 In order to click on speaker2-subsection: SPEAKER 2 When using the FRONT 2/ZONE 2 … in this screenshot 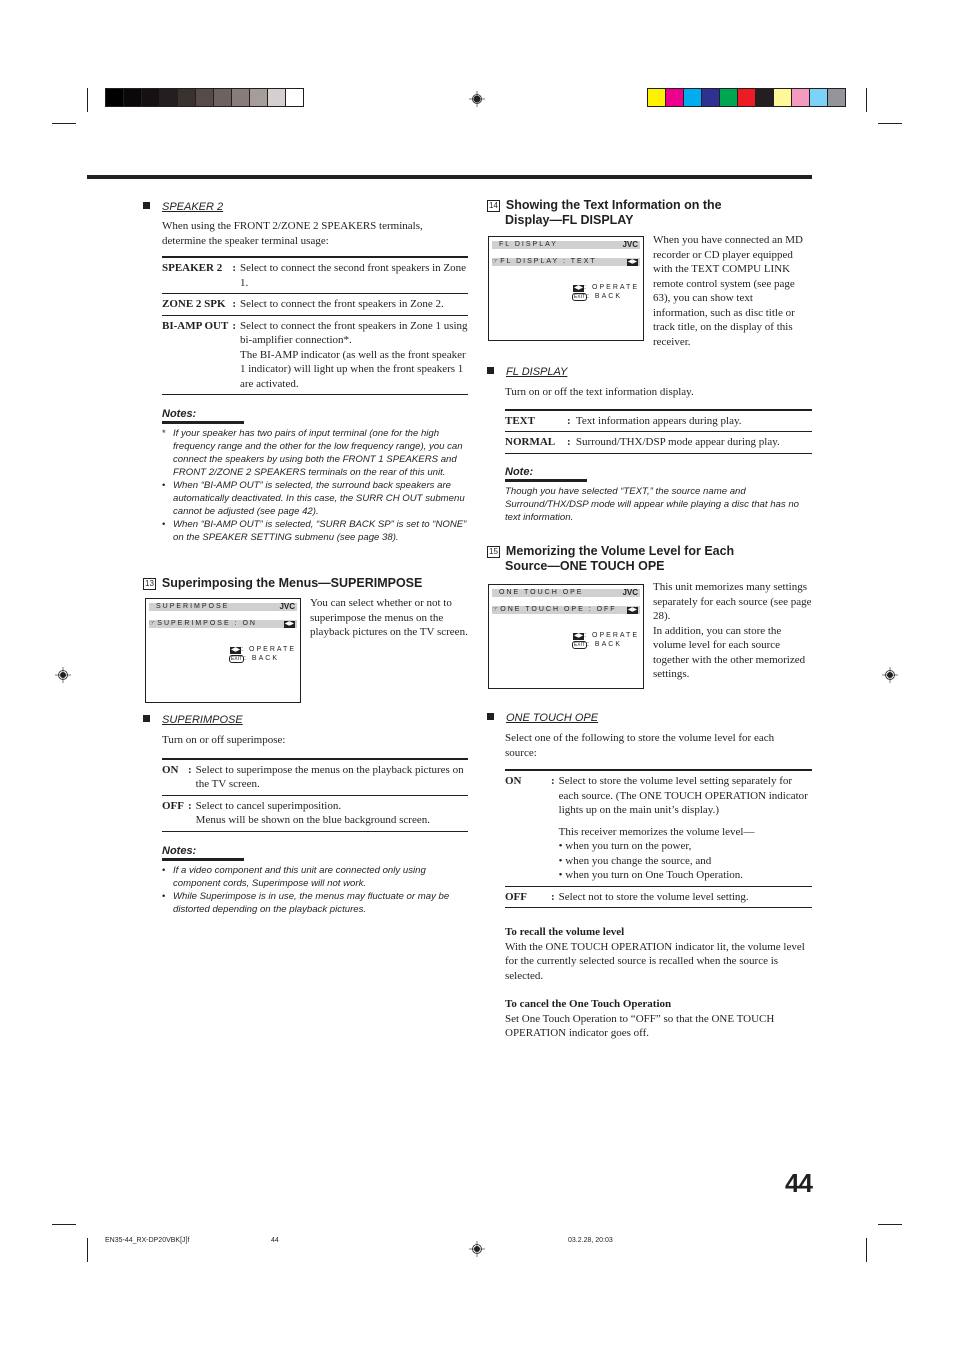, I will do `click(305, 370)`.